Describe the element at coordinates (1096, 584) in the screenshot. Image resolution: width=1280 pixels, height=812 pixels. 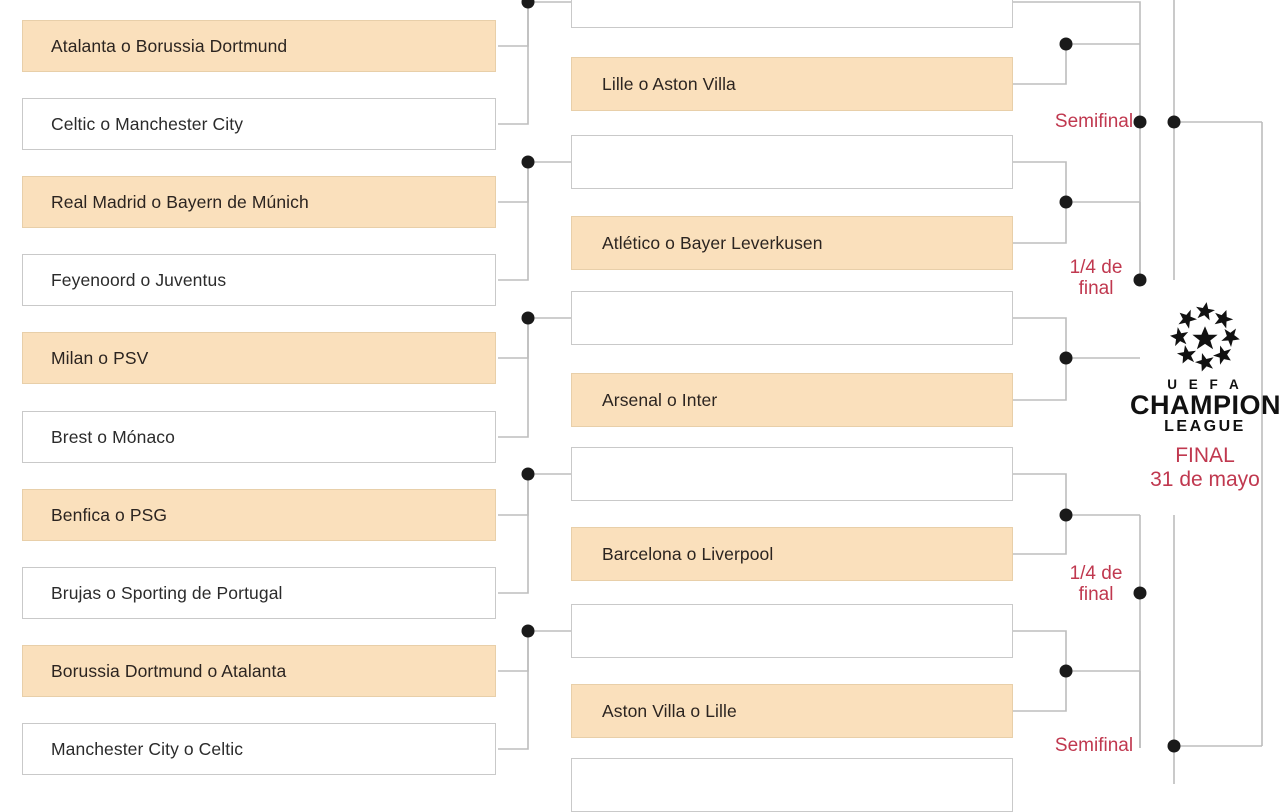
I see `round-label-quarter-bottom: 1/4 de final` at that location.